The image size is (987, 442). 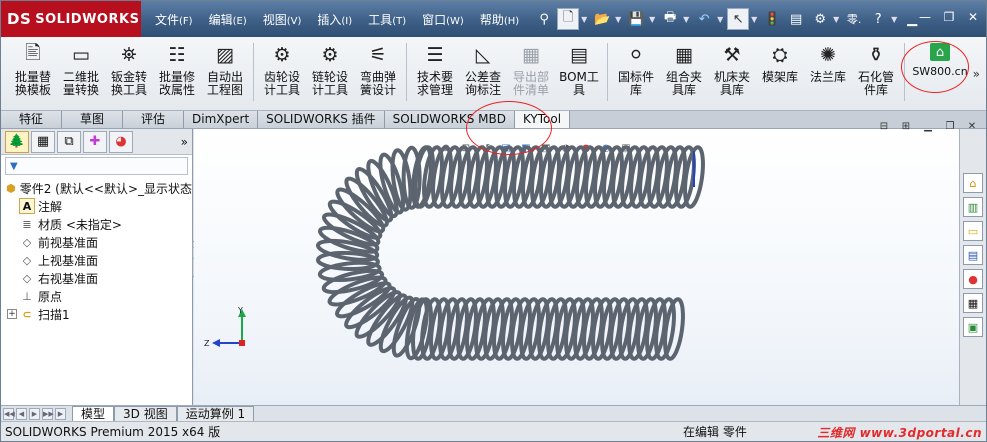 What do you see at coordinates (544, 19) in the screenshot?
I see `pin-icon: ⚲` at bounding box center [544, 19].